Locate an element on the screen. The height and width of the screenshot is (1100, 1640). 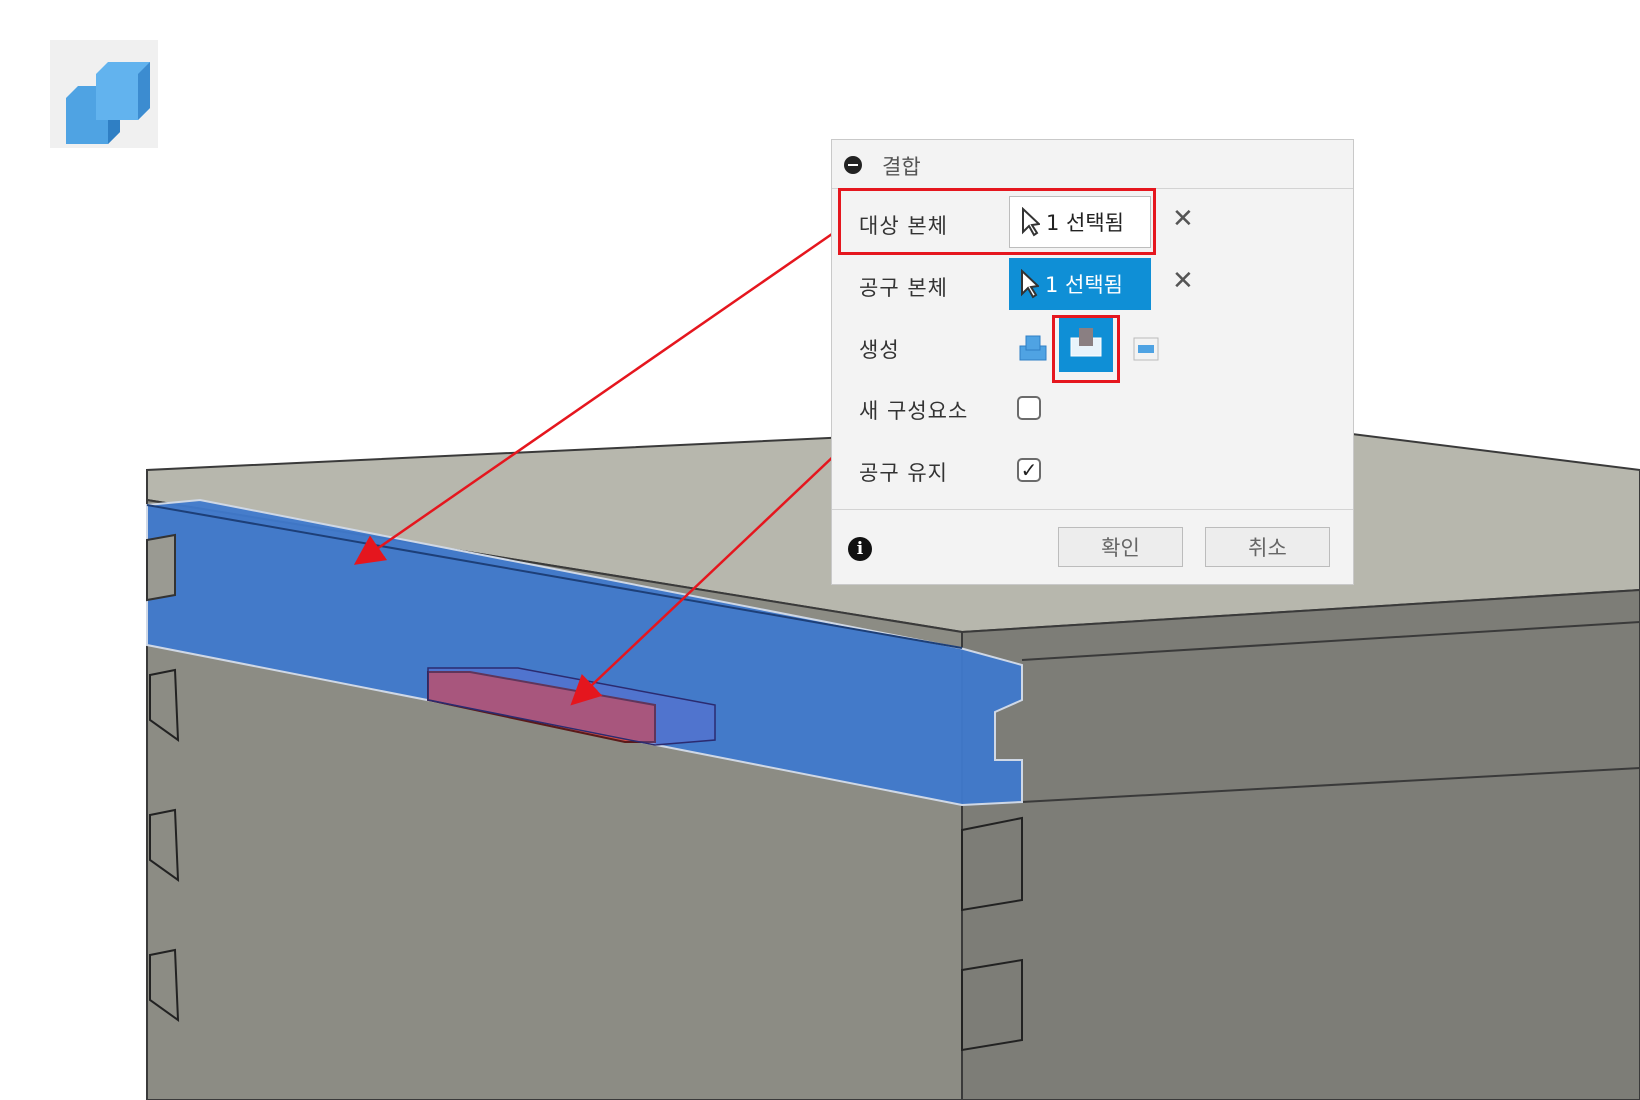
tool-label: 공구 본체 is located at coordinates (903, 288).